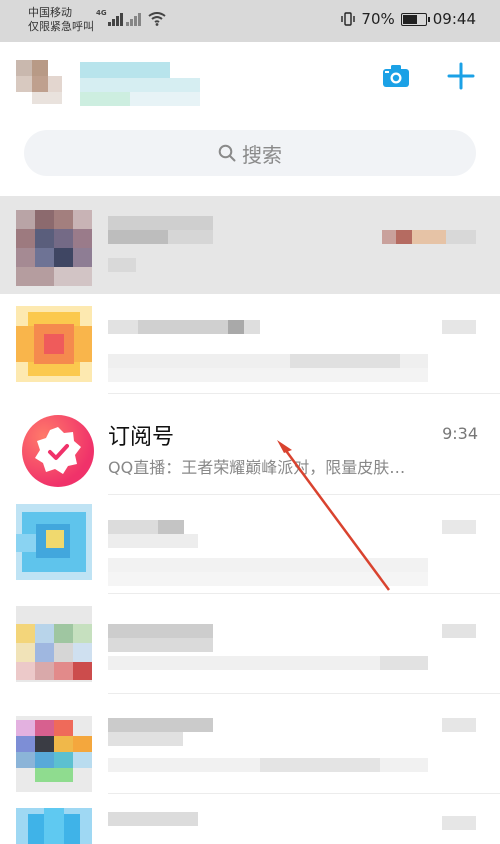 The image size is (500, 844). Describe the element at coordinates (61, 26) in the screenshot. I see `carrier-emergency: 仅限紧急呼叫` at that location.